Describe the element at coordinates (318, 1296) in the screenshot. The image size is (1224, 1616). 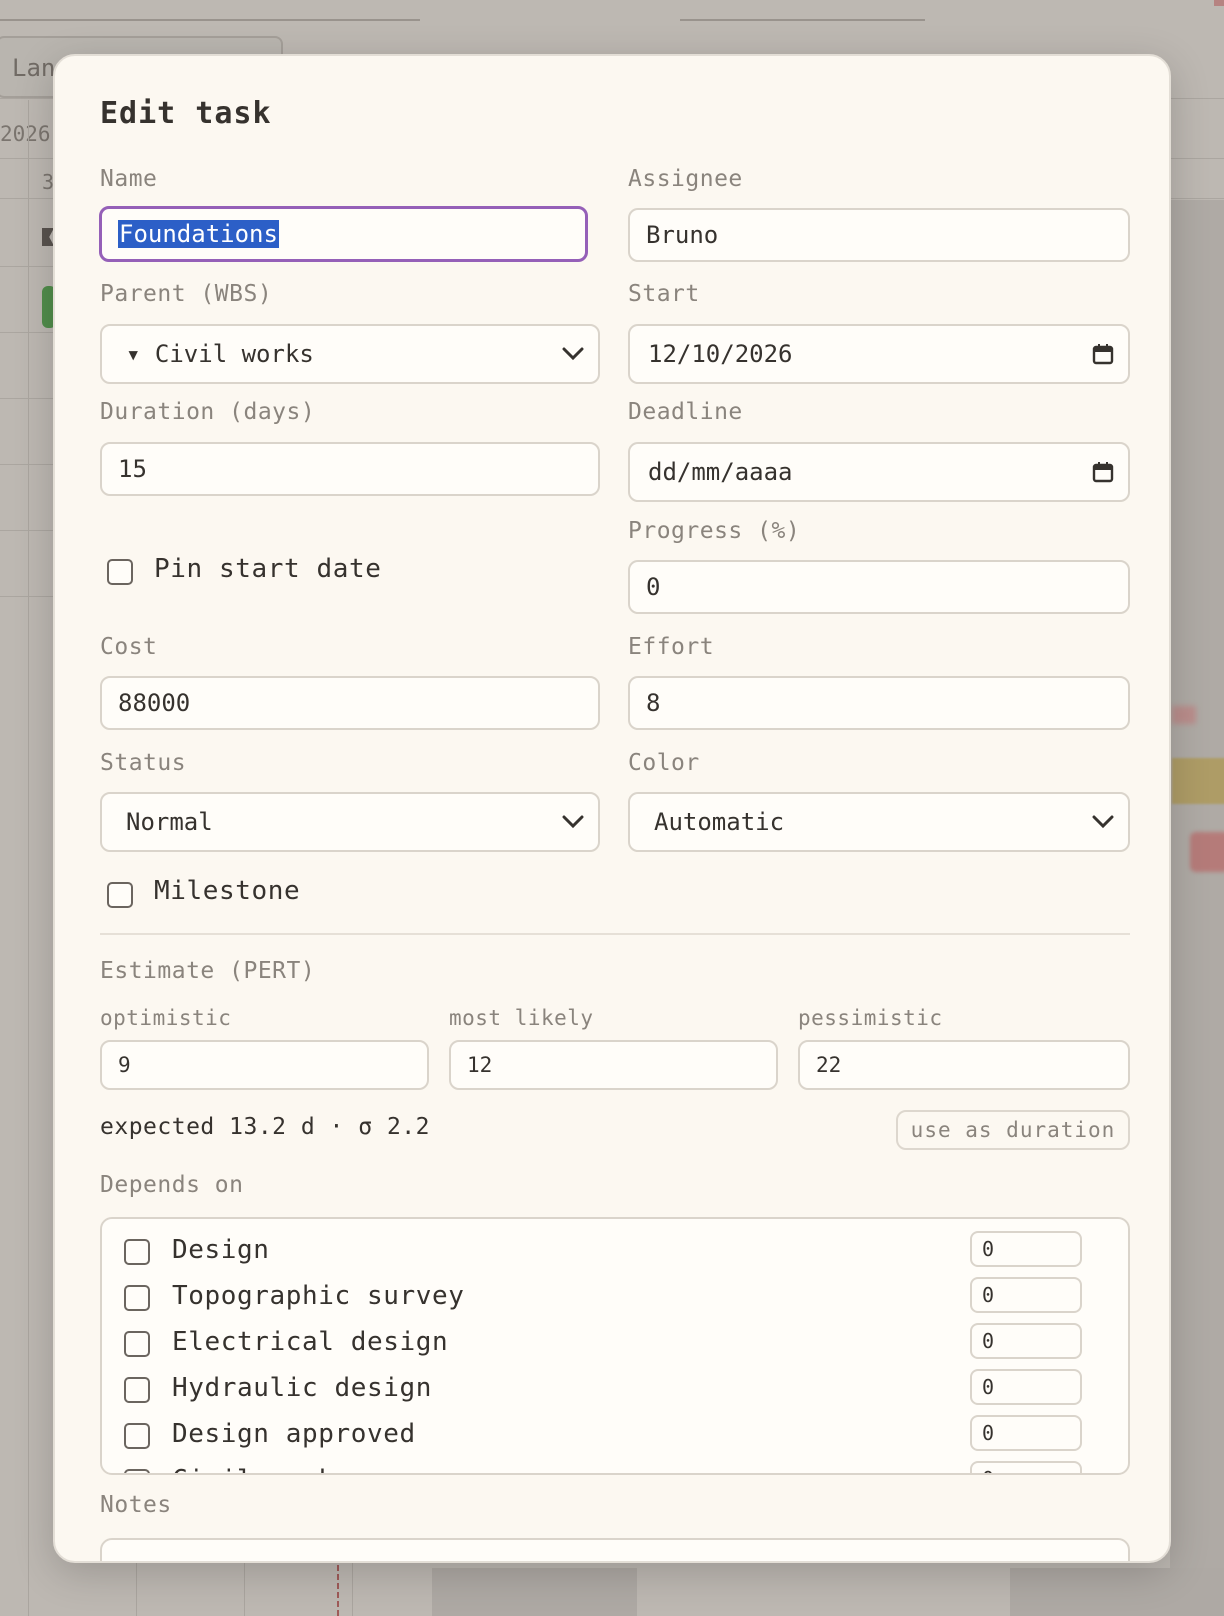
I see `dependency-name: Topographic survey` at that location.